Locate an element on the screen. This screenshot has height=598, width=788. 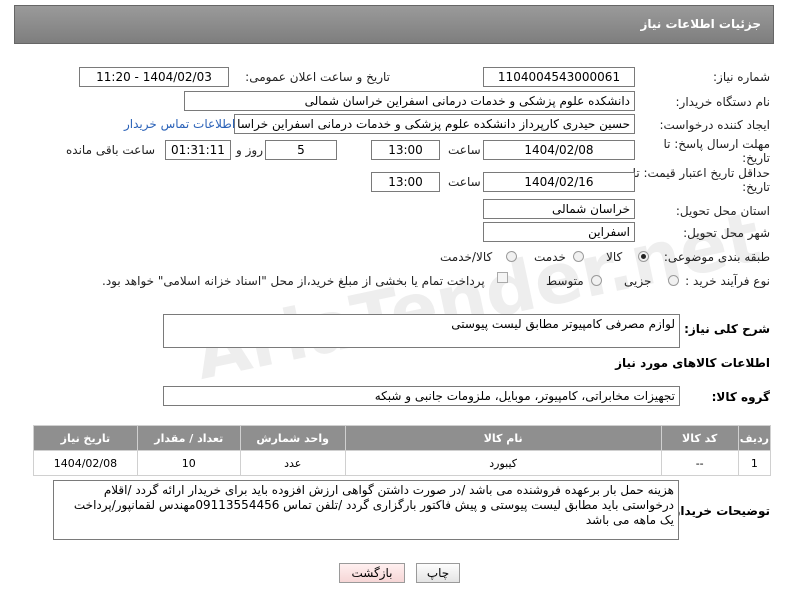
goods-section-title: اطلاعات کالاهای مورد نیاز is located at coordinates (692, 363).